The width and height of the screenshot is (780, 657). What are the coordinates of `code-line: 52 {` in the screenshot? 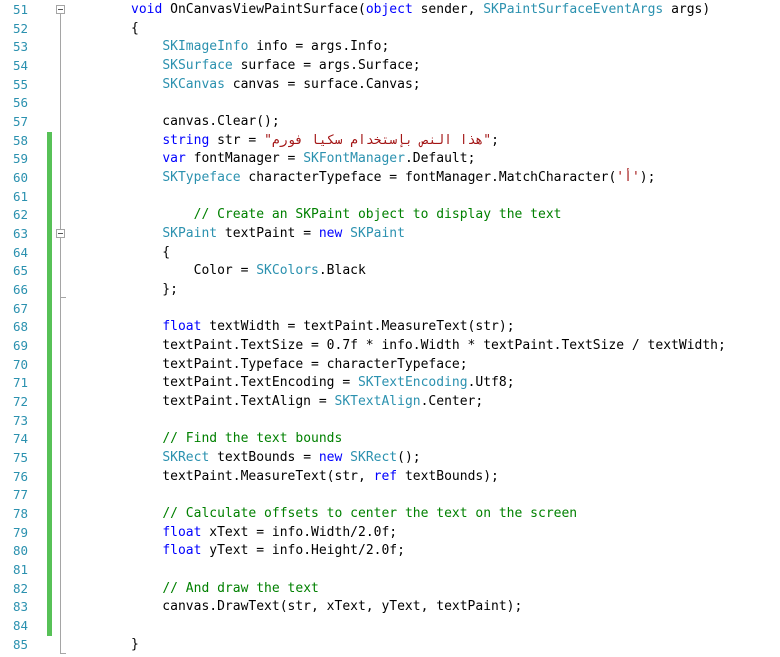 It's located at (390, 29).